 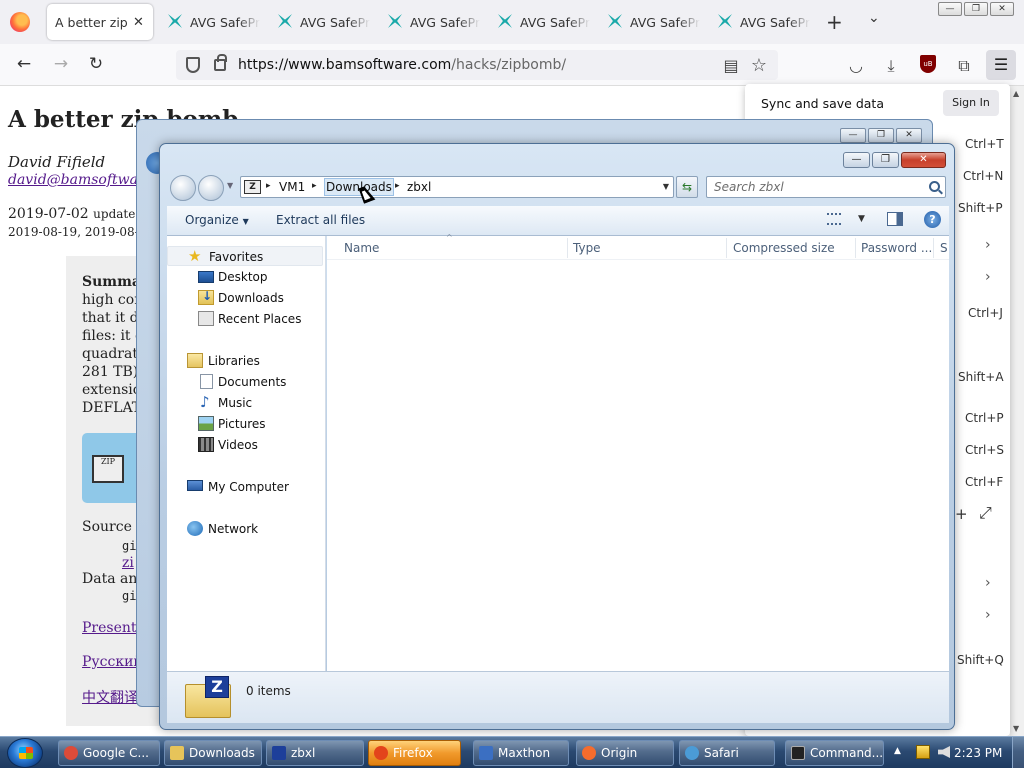 What do you see at coordinates (731, 65) in the screenshot?
I see `reader-view-icon: ▤` at bounding box center [731, 65].